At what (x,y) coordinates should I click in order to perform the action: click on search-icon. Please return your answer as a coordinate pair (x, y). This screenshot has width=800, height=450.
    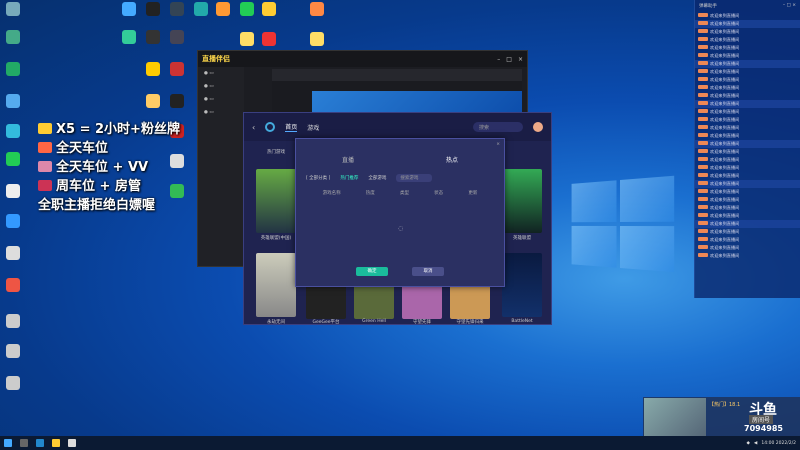
    Looking at the image, I should click on (24, 443).